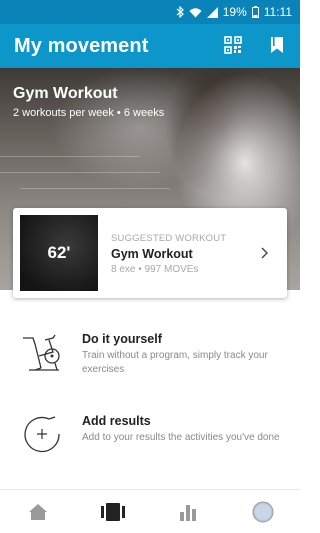 This screenshot has height=533, width=320. Describe the element at coordinates (195, 12) in the screenshot. I see `wifi-icon` at that location.